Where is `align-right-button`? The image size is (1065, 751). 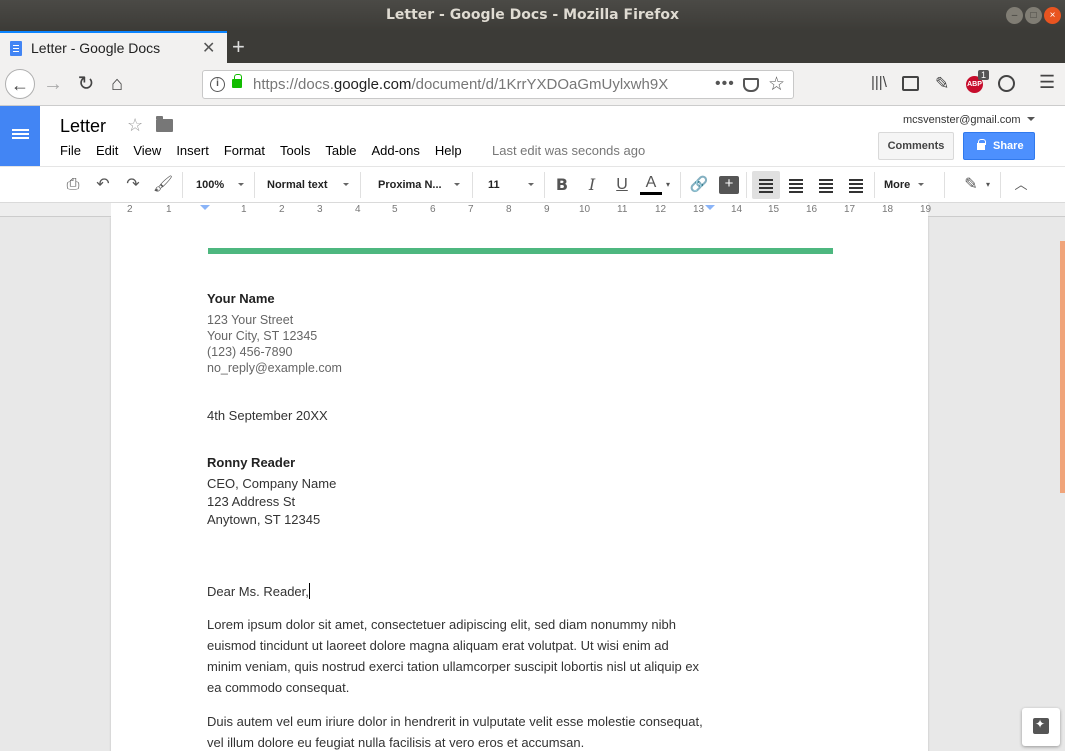 align-right-button is located at coordinates (826, 185).